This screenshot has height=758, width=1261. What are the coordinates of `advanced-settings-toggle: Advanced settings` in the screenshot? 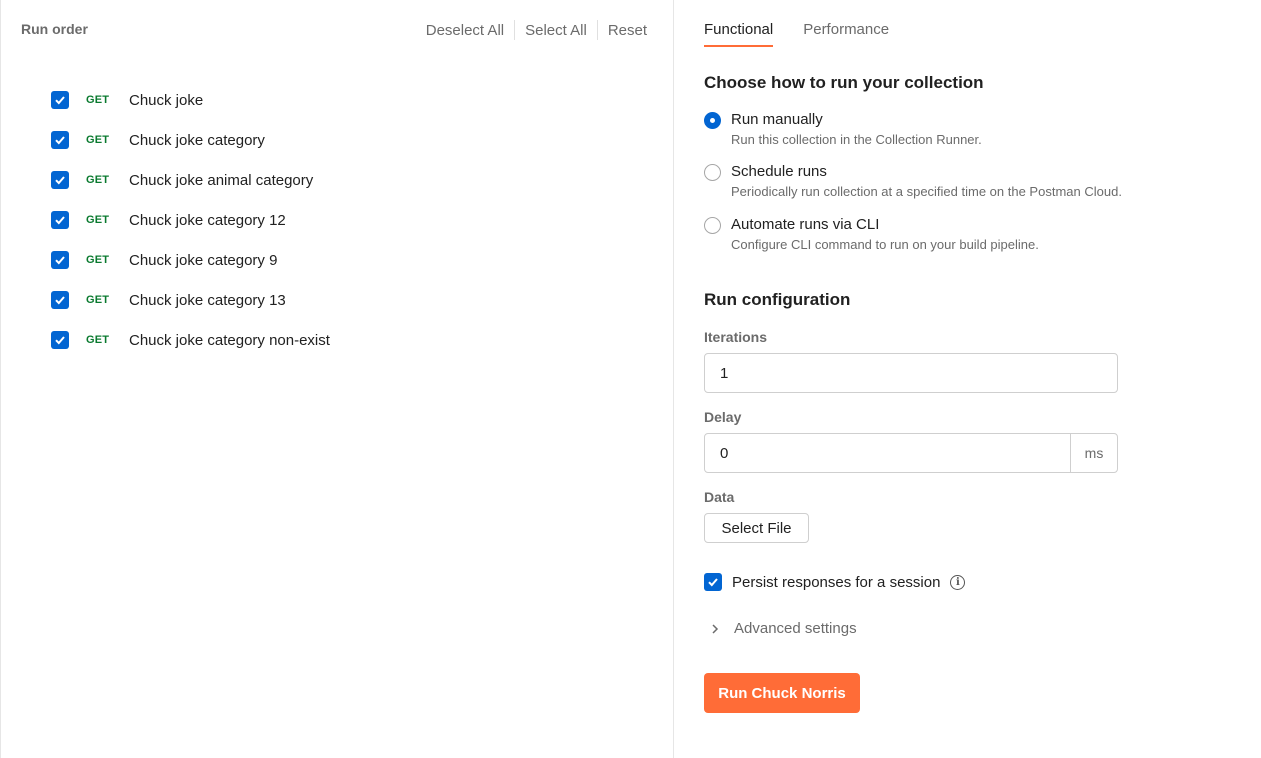 It's located at (782, 628).